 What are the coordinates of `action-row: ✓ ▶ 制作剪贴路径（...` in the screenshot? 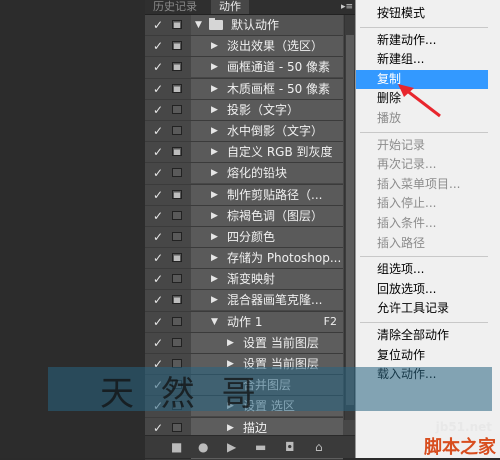 It's located at (244, 195).